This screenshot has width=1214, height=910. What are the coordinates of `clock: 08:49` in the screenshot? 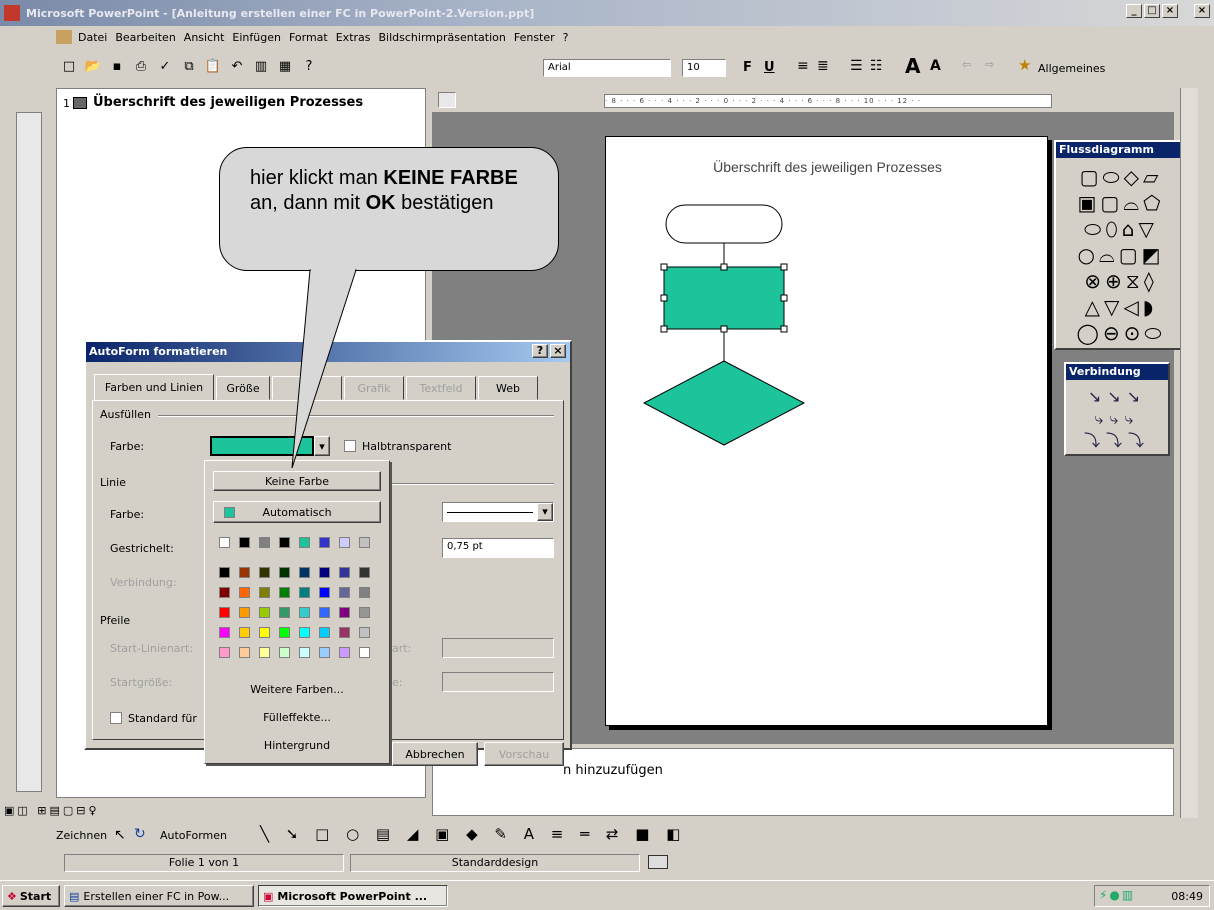 It's located at (1187, 896).